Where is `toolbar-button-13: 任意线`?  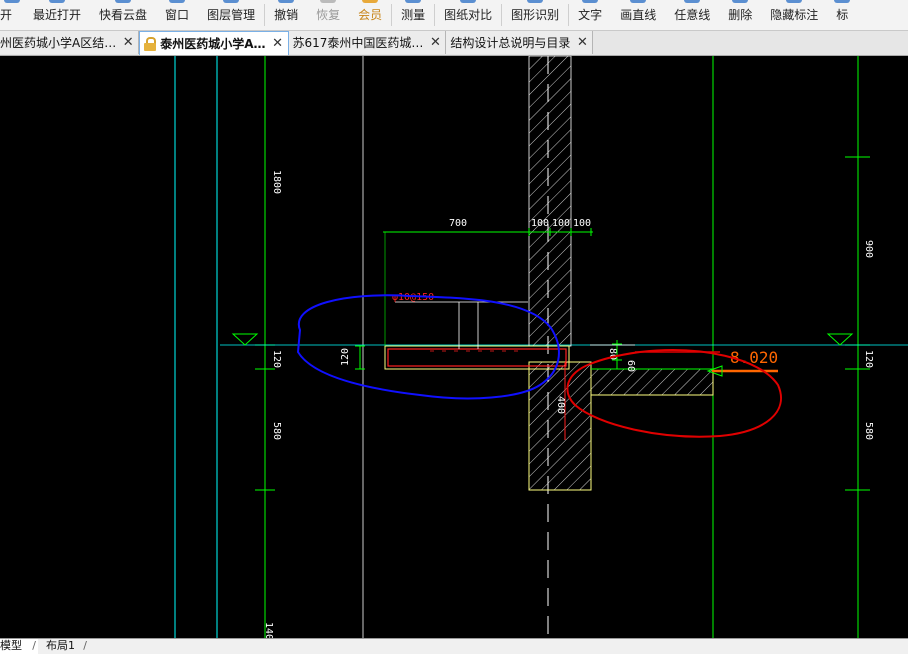
toolbar-button-13: 任意线 is located at coordinates (692, 15).